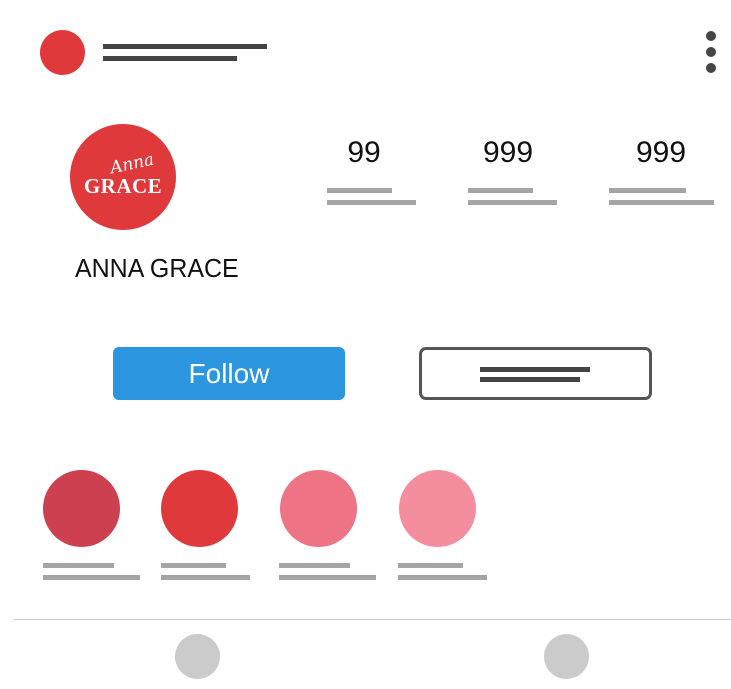 This screenshot has width=731, height=689. What do you see at coordinates (157, 268) in the screenshot?
I see `profile-name: ANNA GRACE` at bounding box center [157, 268].